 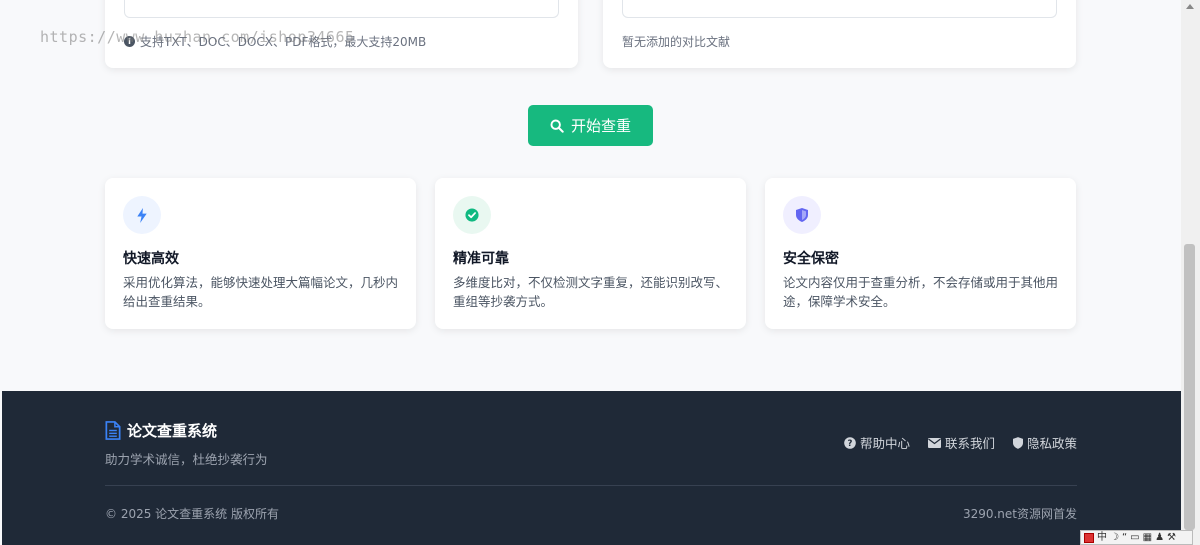 I want to click on moon-icon: ☽, so click(x=1114, y=537).